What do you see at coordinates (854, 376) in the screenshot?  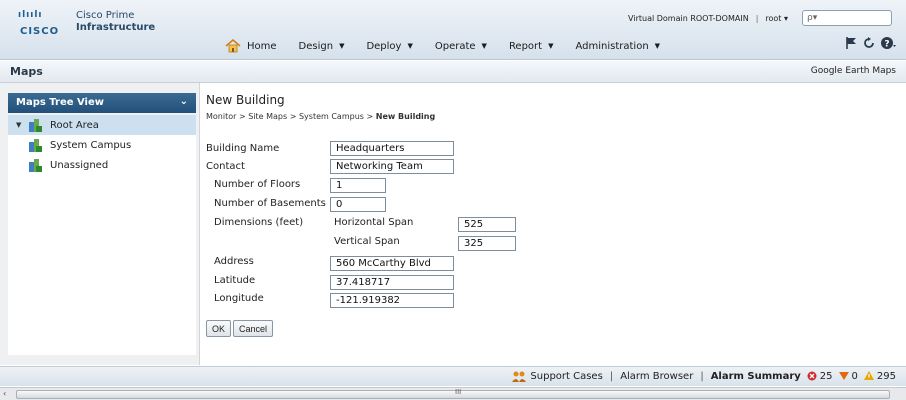 I see `major-alarm-value: 0` at bounding box center [854, 376].